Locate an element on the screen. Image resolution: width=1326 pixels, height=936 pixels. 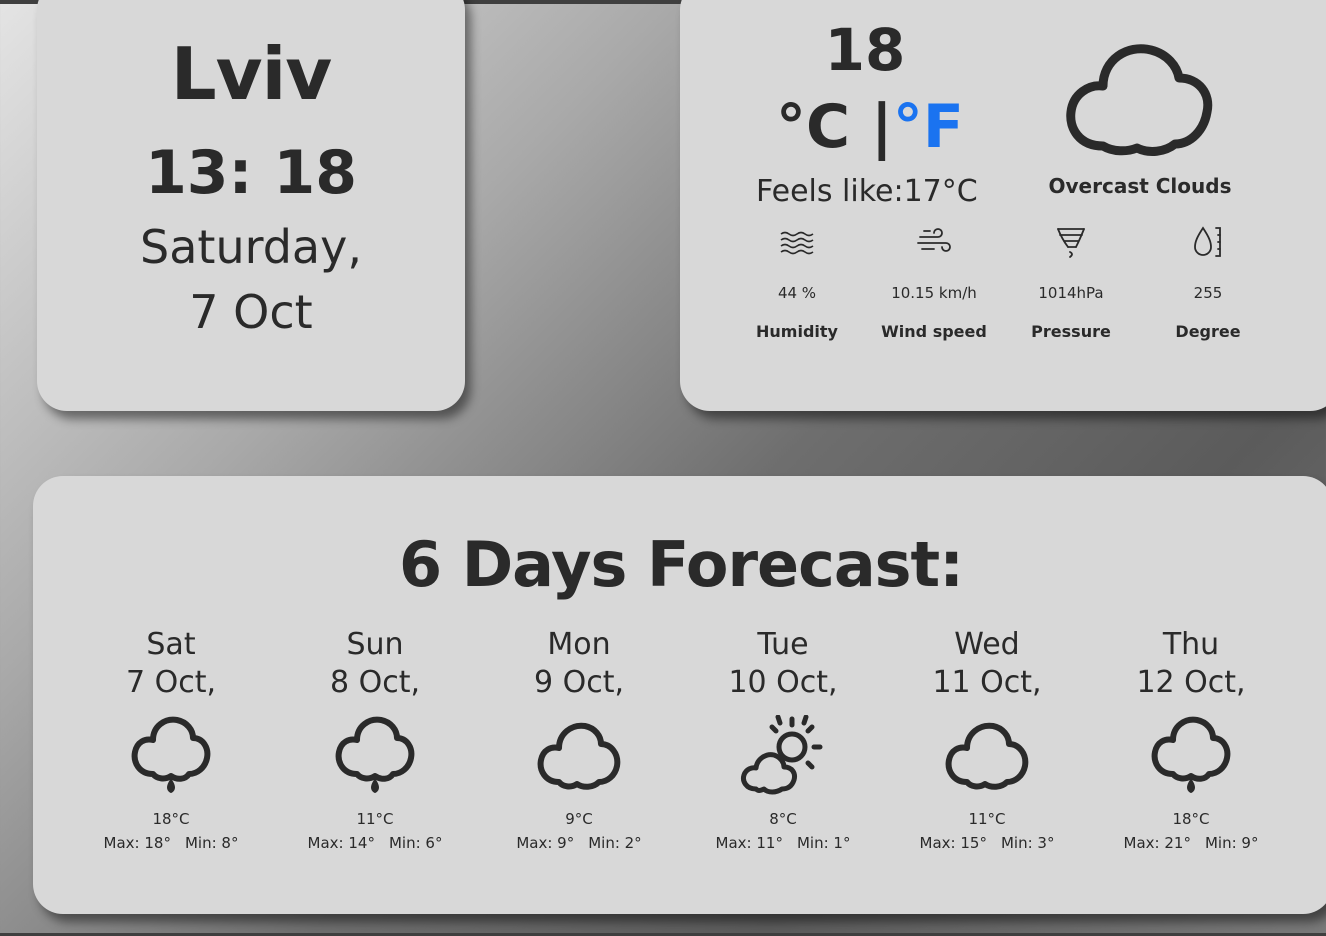
forecast-max: Max: 14° is located at coordinates (341, 843).